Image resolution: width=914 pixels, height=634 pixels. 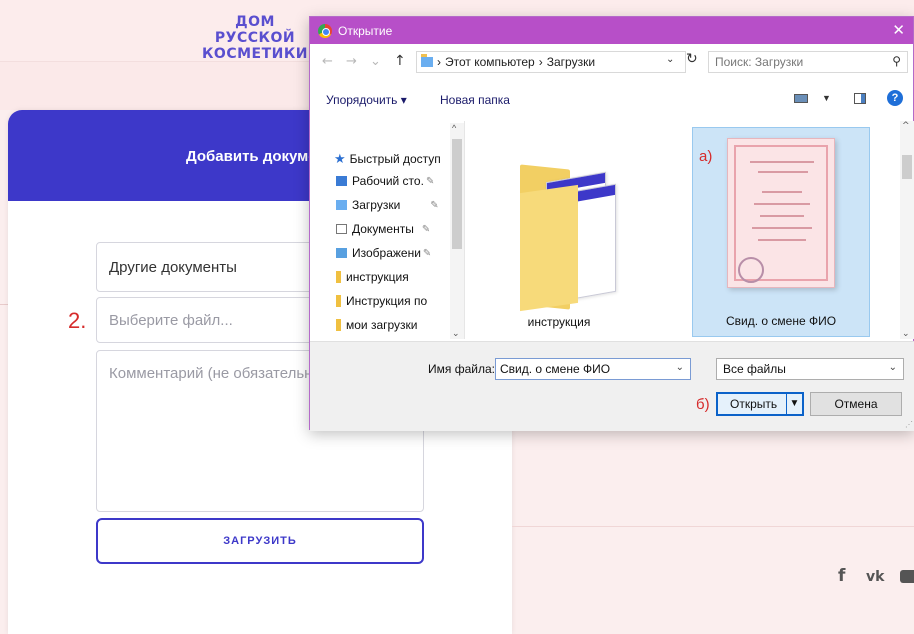 I want to click on document-icon, so click(x=341, y=229).